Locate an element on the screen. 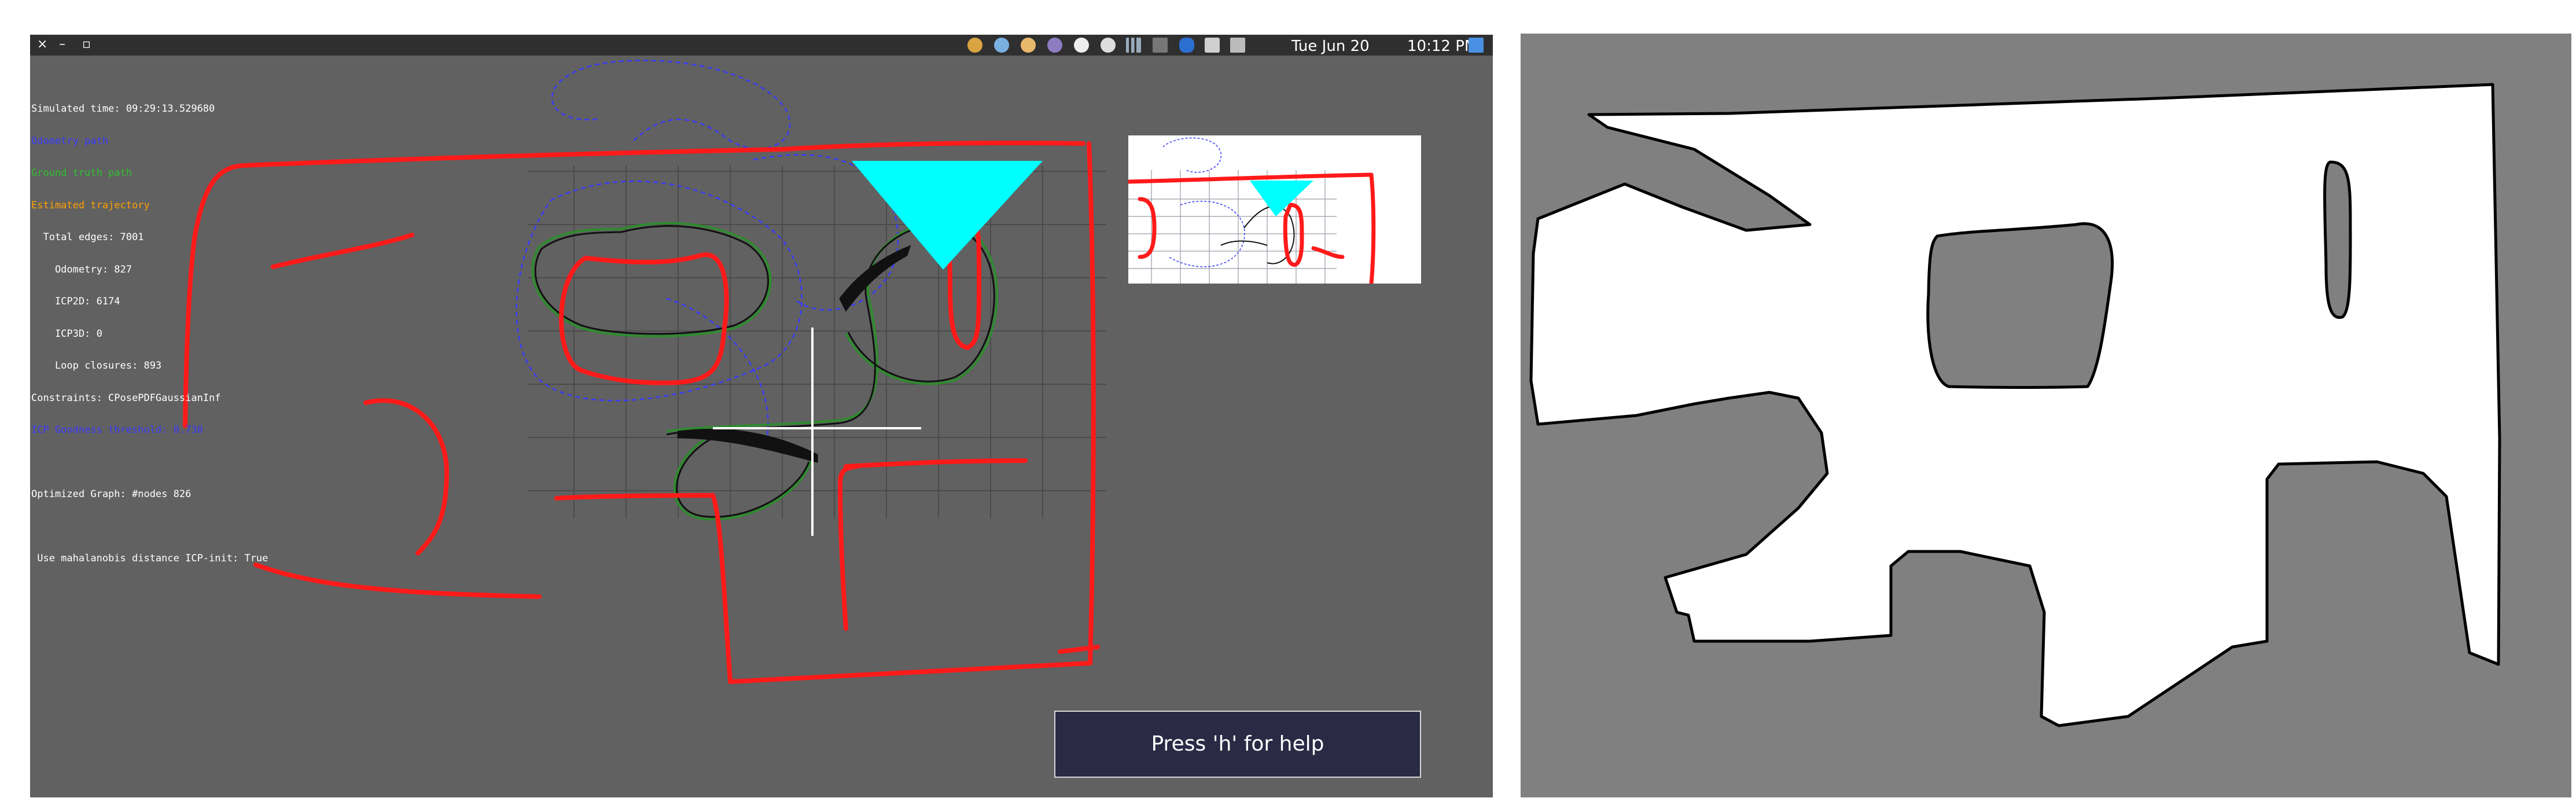 Image resolution: width=2576 pixels, height=809 pixels. browser-icon is located at coordinates (974, 45).